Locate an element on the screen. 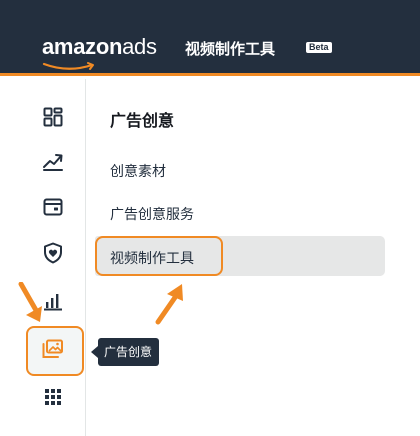 The width and height of the screenshot is (420, 436). wallet-icon is located at coordinates (53, 207).